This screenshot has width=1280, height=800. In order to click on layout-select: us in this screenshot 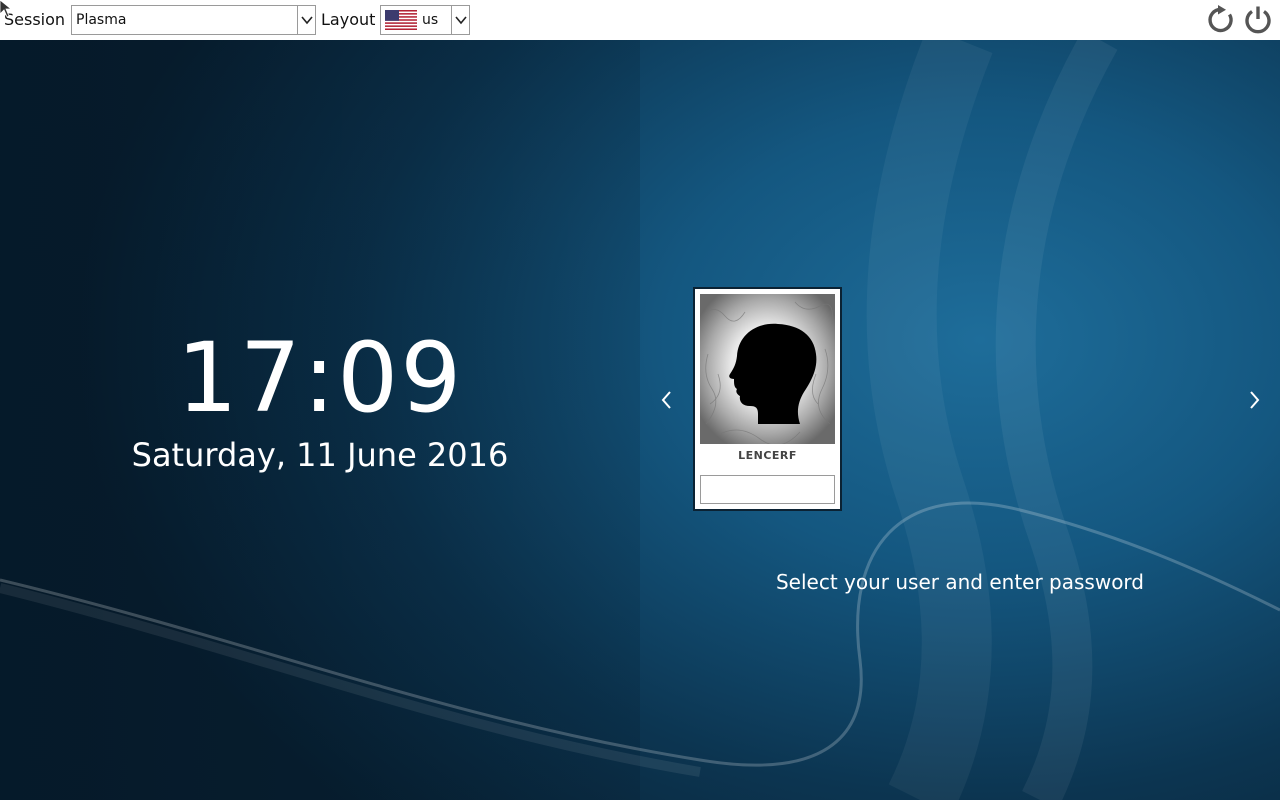, I will do `click(425, 20)`.